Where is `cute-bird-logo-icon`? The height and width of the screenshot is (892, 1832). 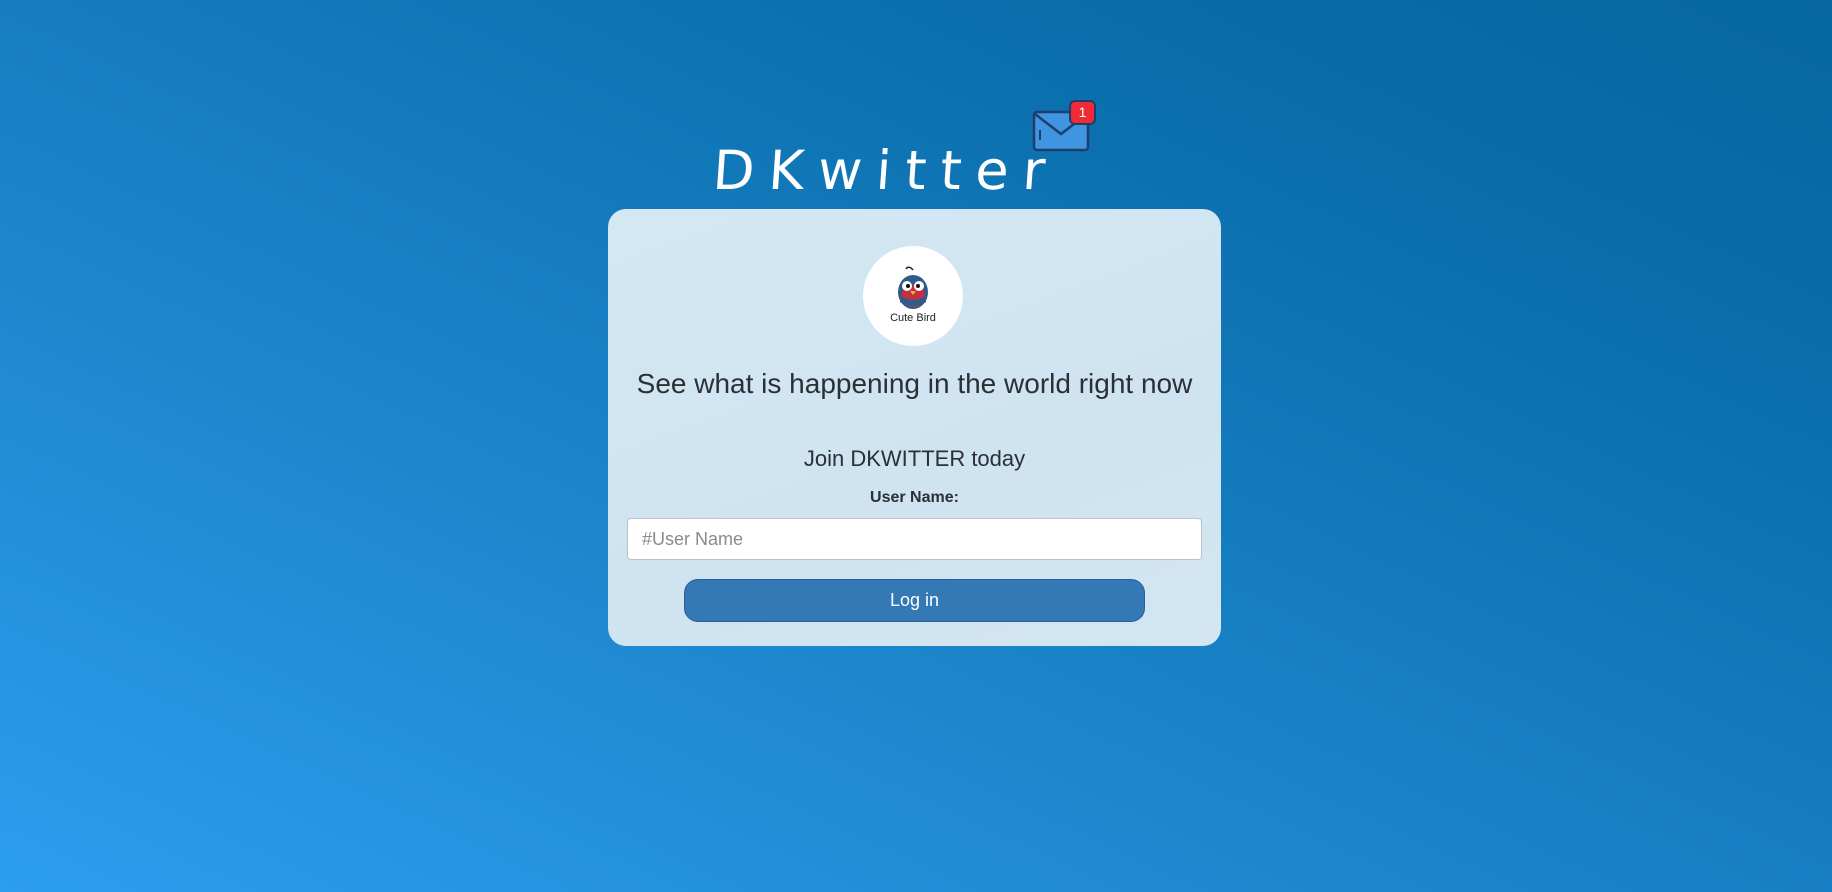
cute-bird-logo-icon is located at coordinates (913, 287).